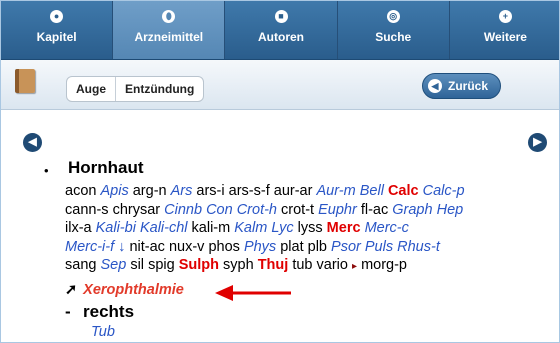  I want to click on subrubric-remedy: Tub, so click(103, 332).